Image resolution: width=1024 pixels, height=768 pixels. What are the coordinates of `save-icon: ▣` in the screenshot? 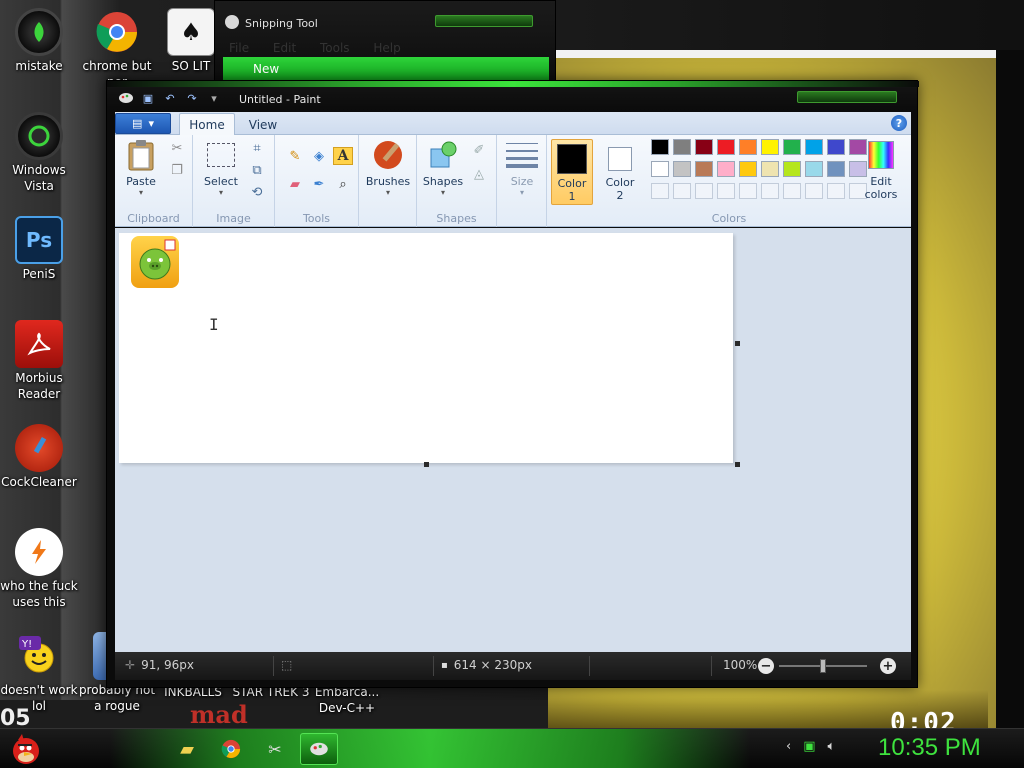 It's located at (148, 98).